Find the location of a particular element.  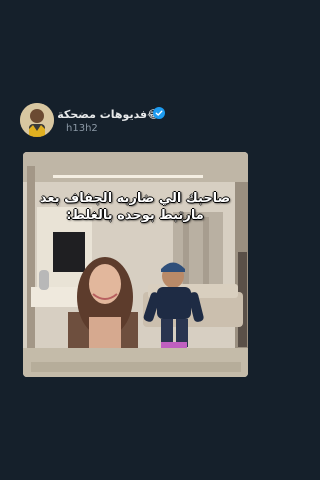

post-header: 😂فديوهات مضحكة h13h2 is located at coordinates (135, 121).